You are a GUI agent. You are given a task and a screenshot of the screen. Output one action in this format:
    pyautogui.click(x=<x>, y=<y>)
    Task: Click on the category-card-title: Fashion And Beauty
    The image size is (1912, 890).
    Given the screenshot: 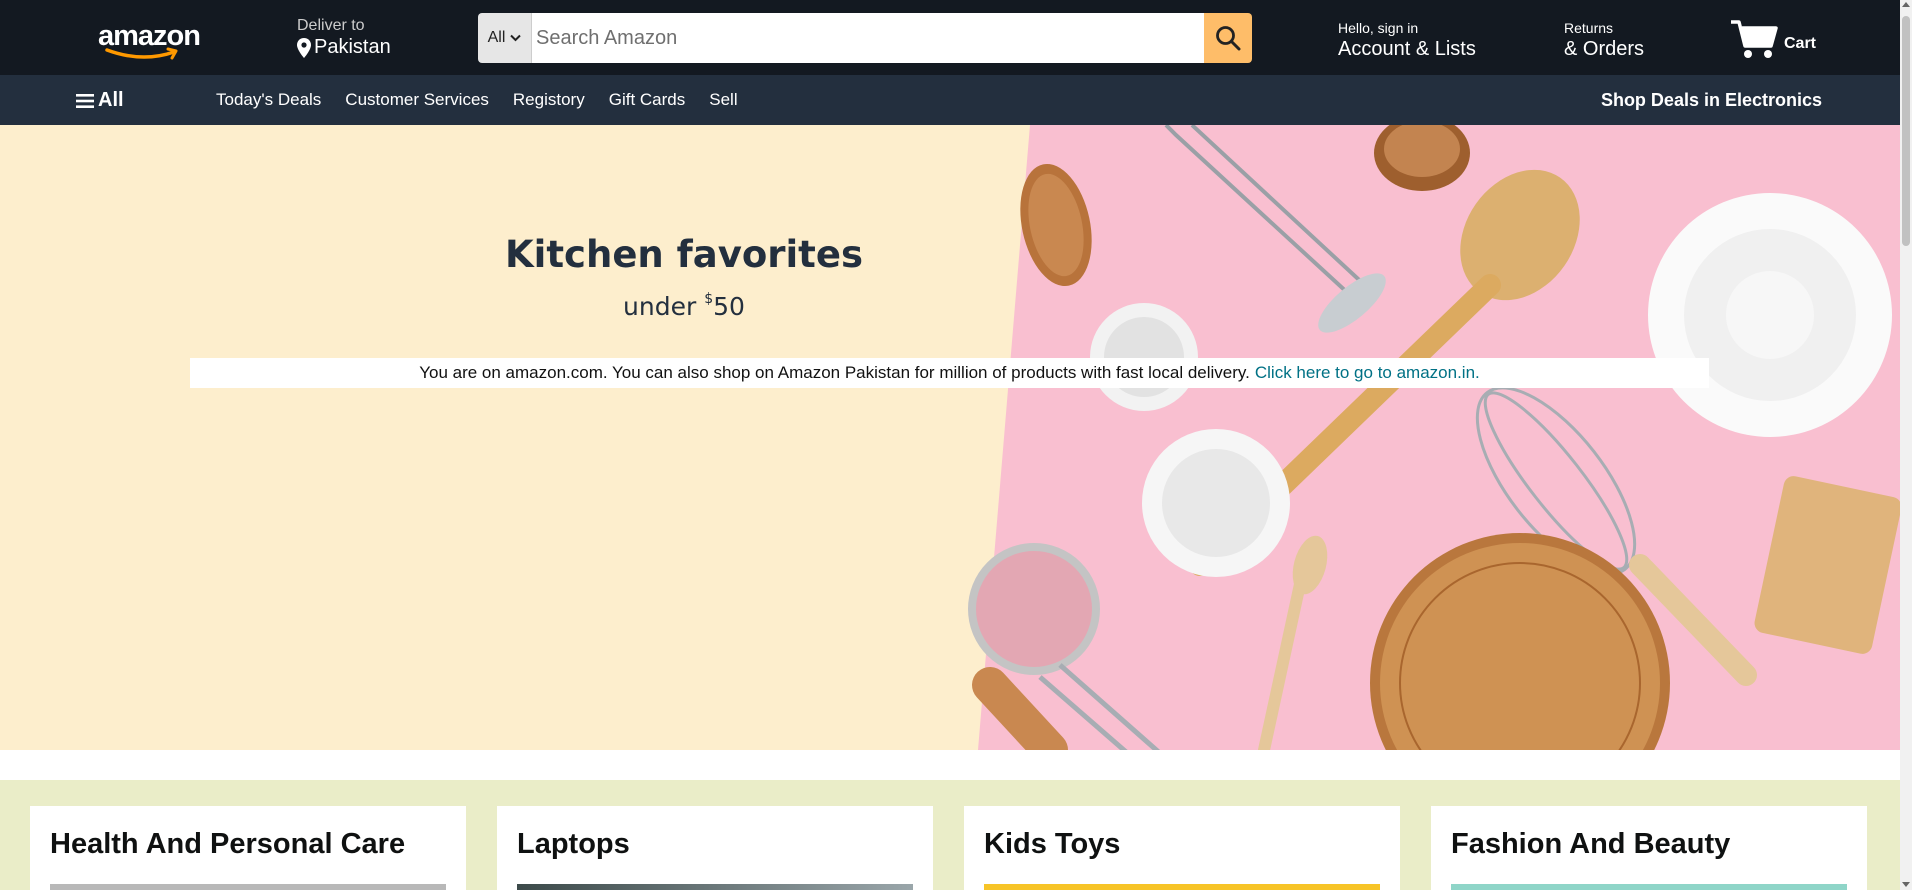 What is the action you would take?
    pyautogui.click(x=1591, y=844)
    